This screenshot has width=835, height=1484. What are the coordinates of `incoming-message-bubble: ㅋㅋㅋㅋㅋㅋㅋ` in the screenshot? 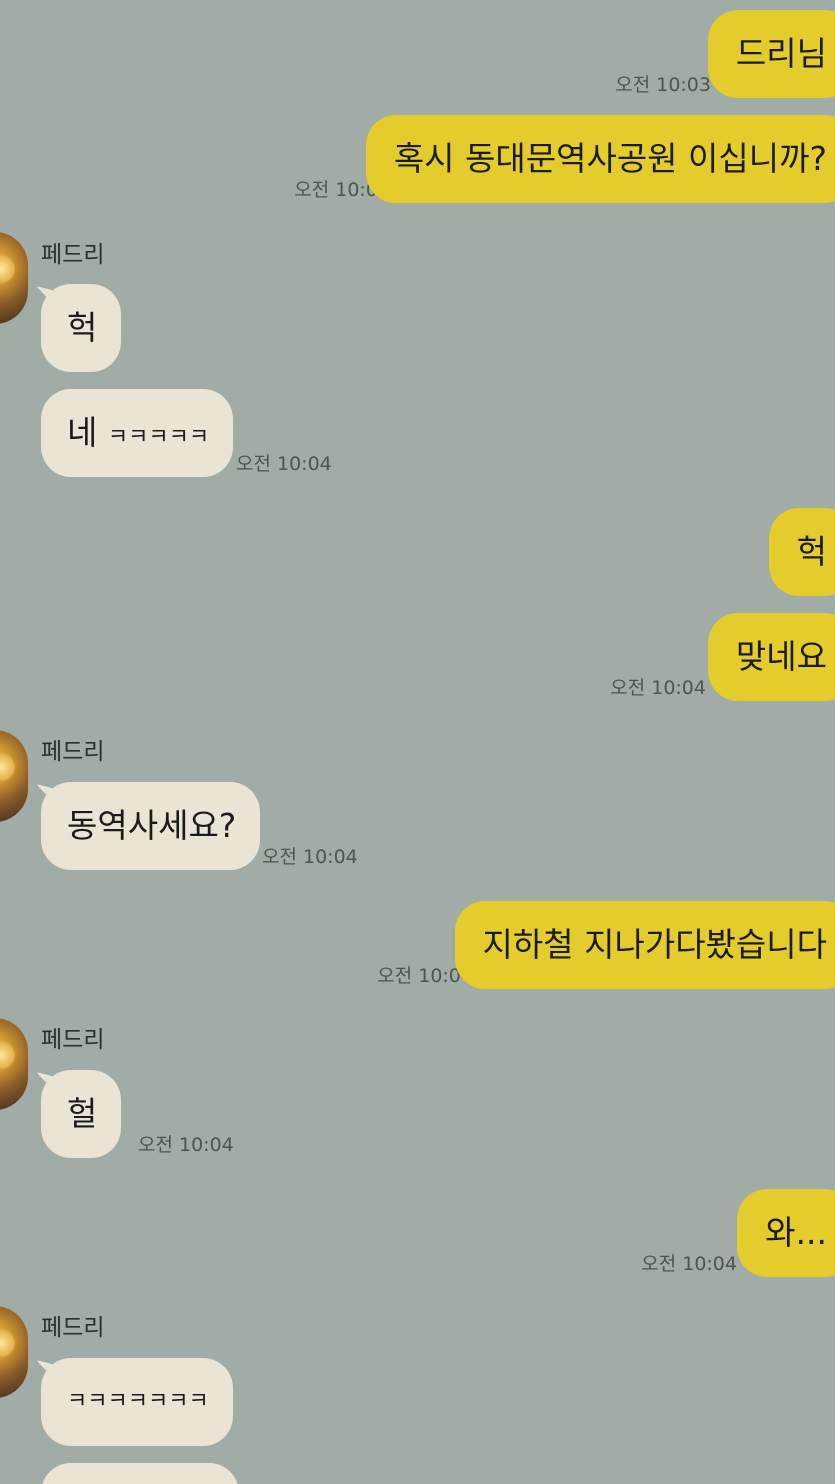 It's located at (137, 1402).